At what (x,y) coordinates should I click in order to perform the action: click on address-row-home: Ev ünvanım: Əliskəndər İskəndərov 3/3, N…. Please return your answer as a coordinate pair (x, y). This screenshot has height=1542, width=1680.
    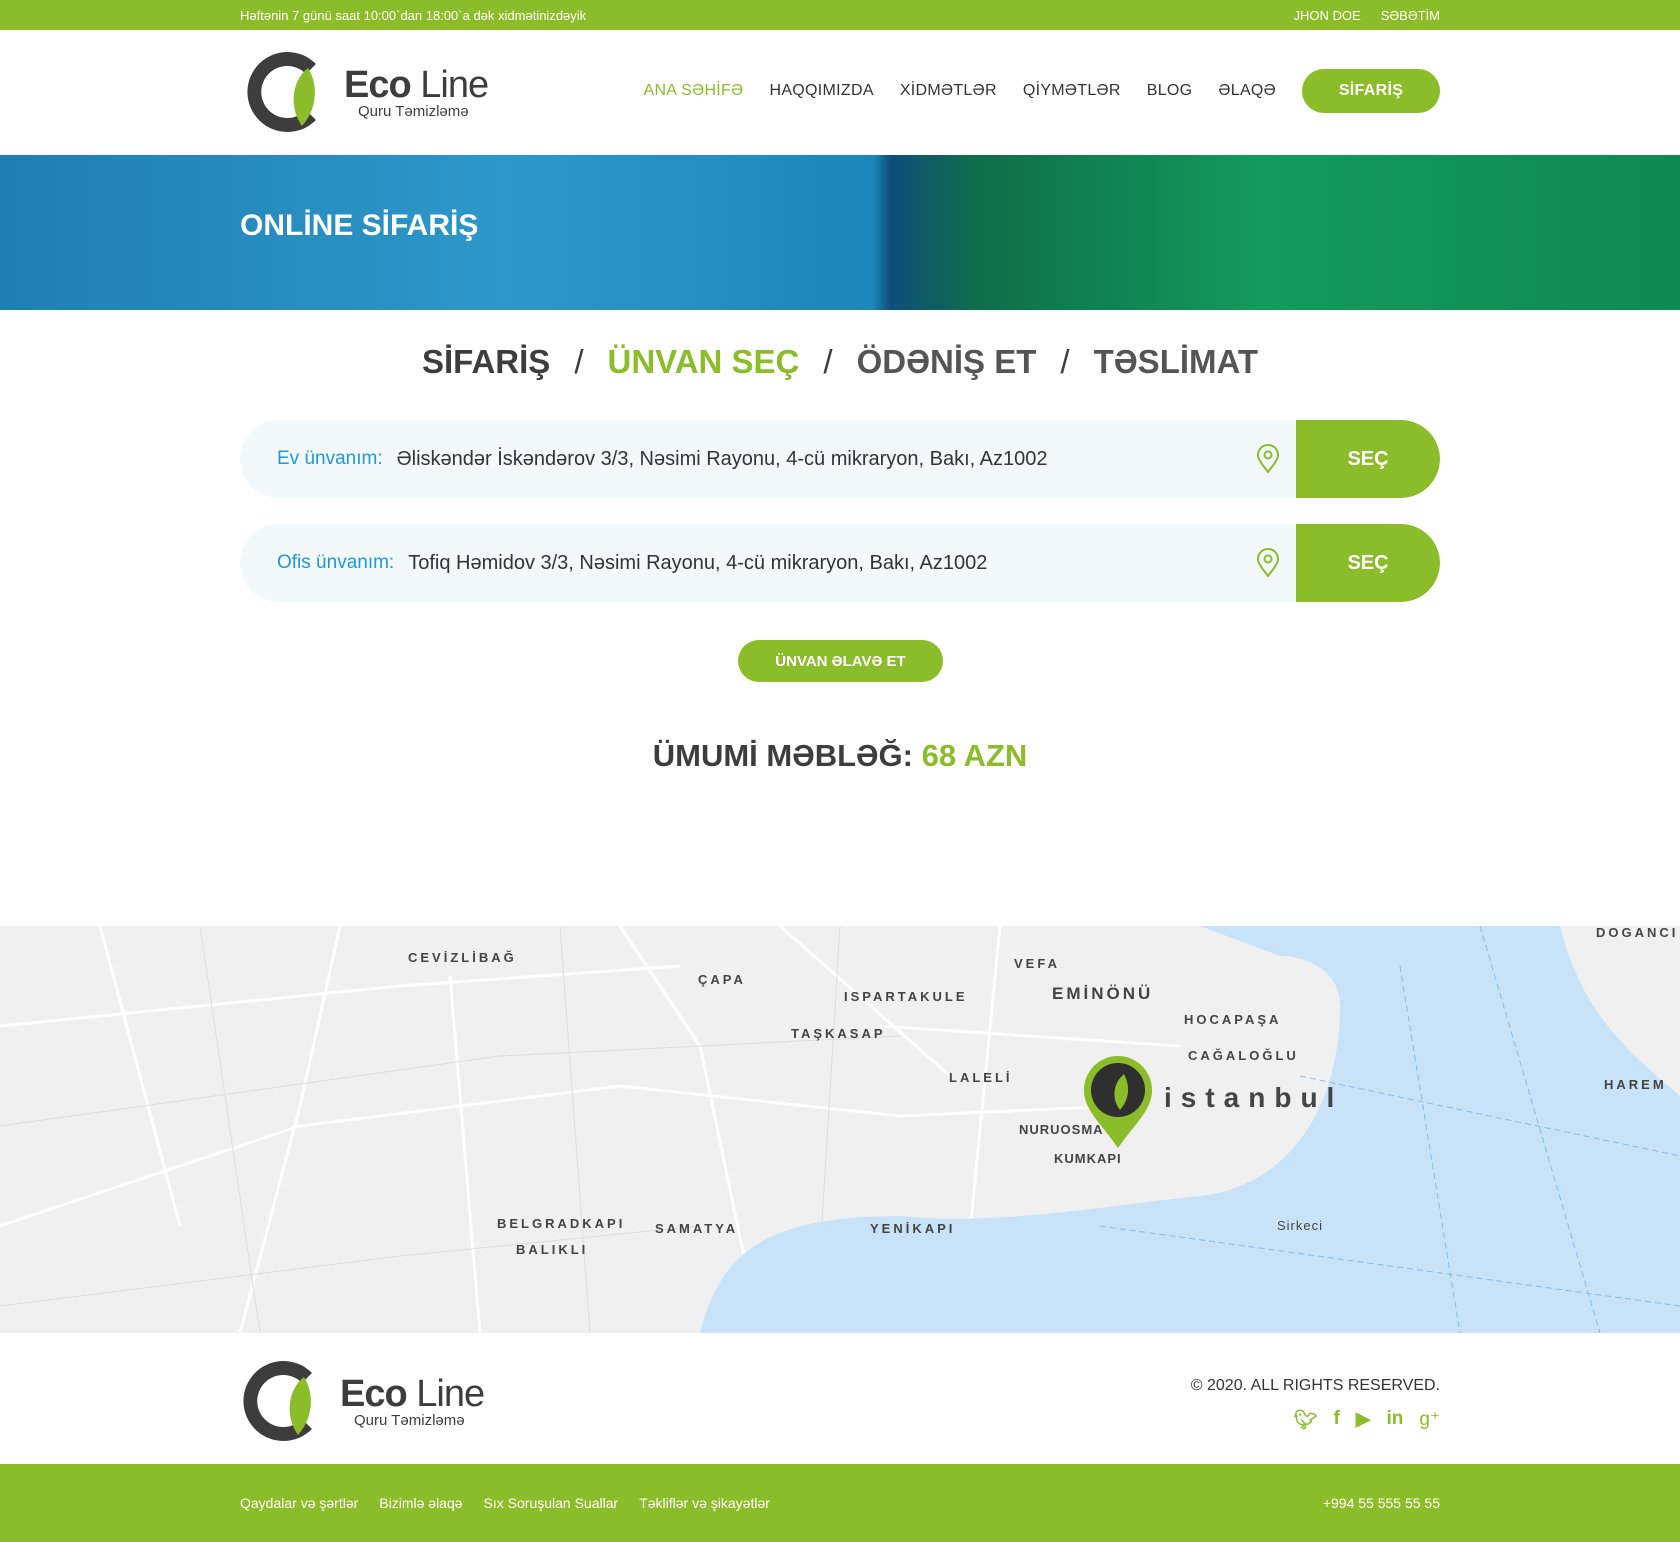
    Looking at the image, I should click on (840, 459).